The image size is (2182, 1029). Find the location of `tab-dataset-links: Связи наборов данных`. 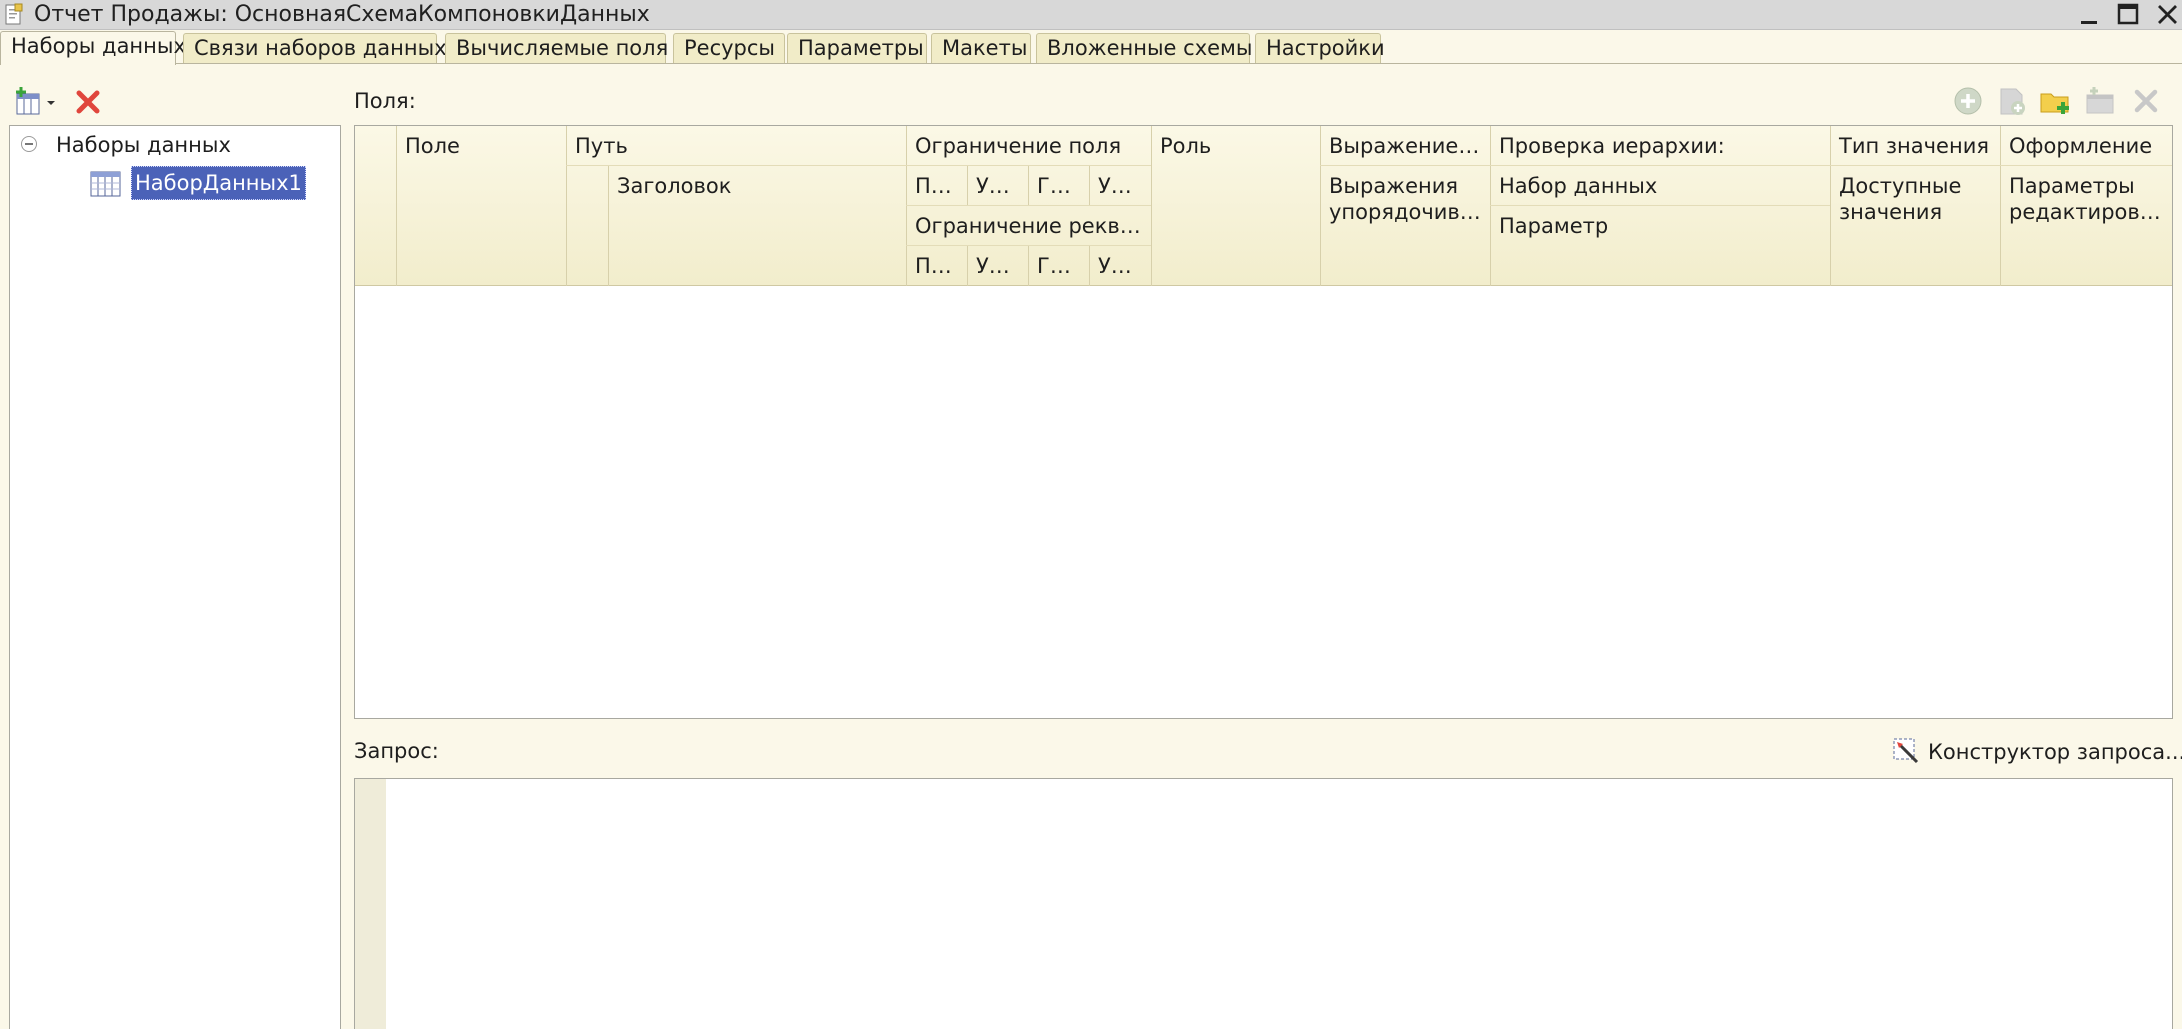

tab-dataset-links: Связи наборов данных is located at coordinates (315, 48).